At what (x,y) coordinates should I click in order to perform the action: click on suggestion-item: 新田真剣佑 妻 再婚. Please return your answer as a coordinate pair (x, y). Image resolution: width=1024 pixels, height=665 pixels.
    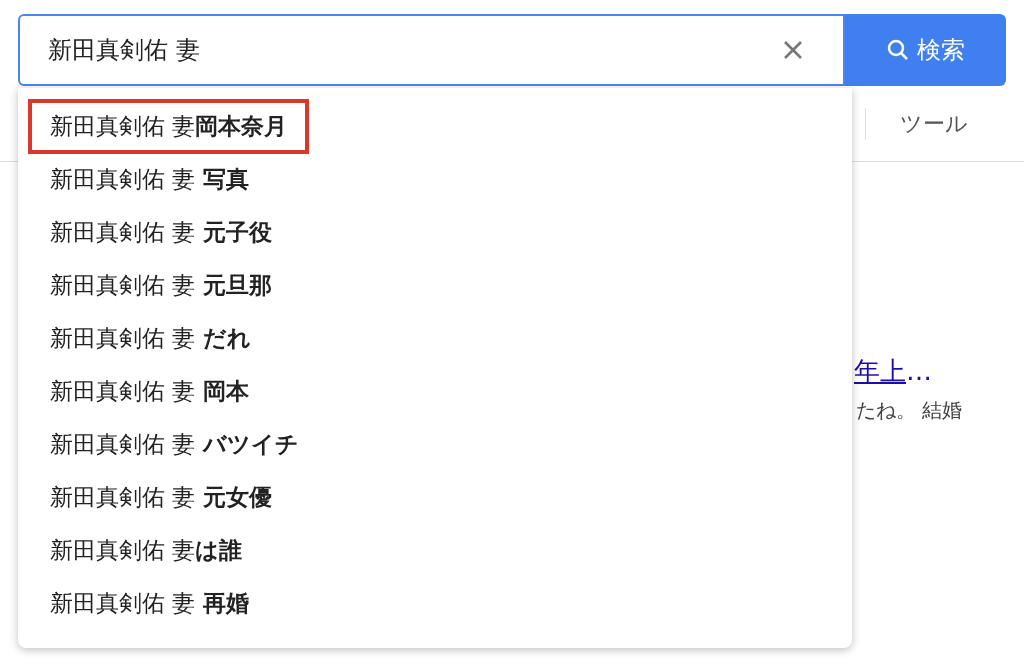
    Looking at the image, I should click on (149, 603).